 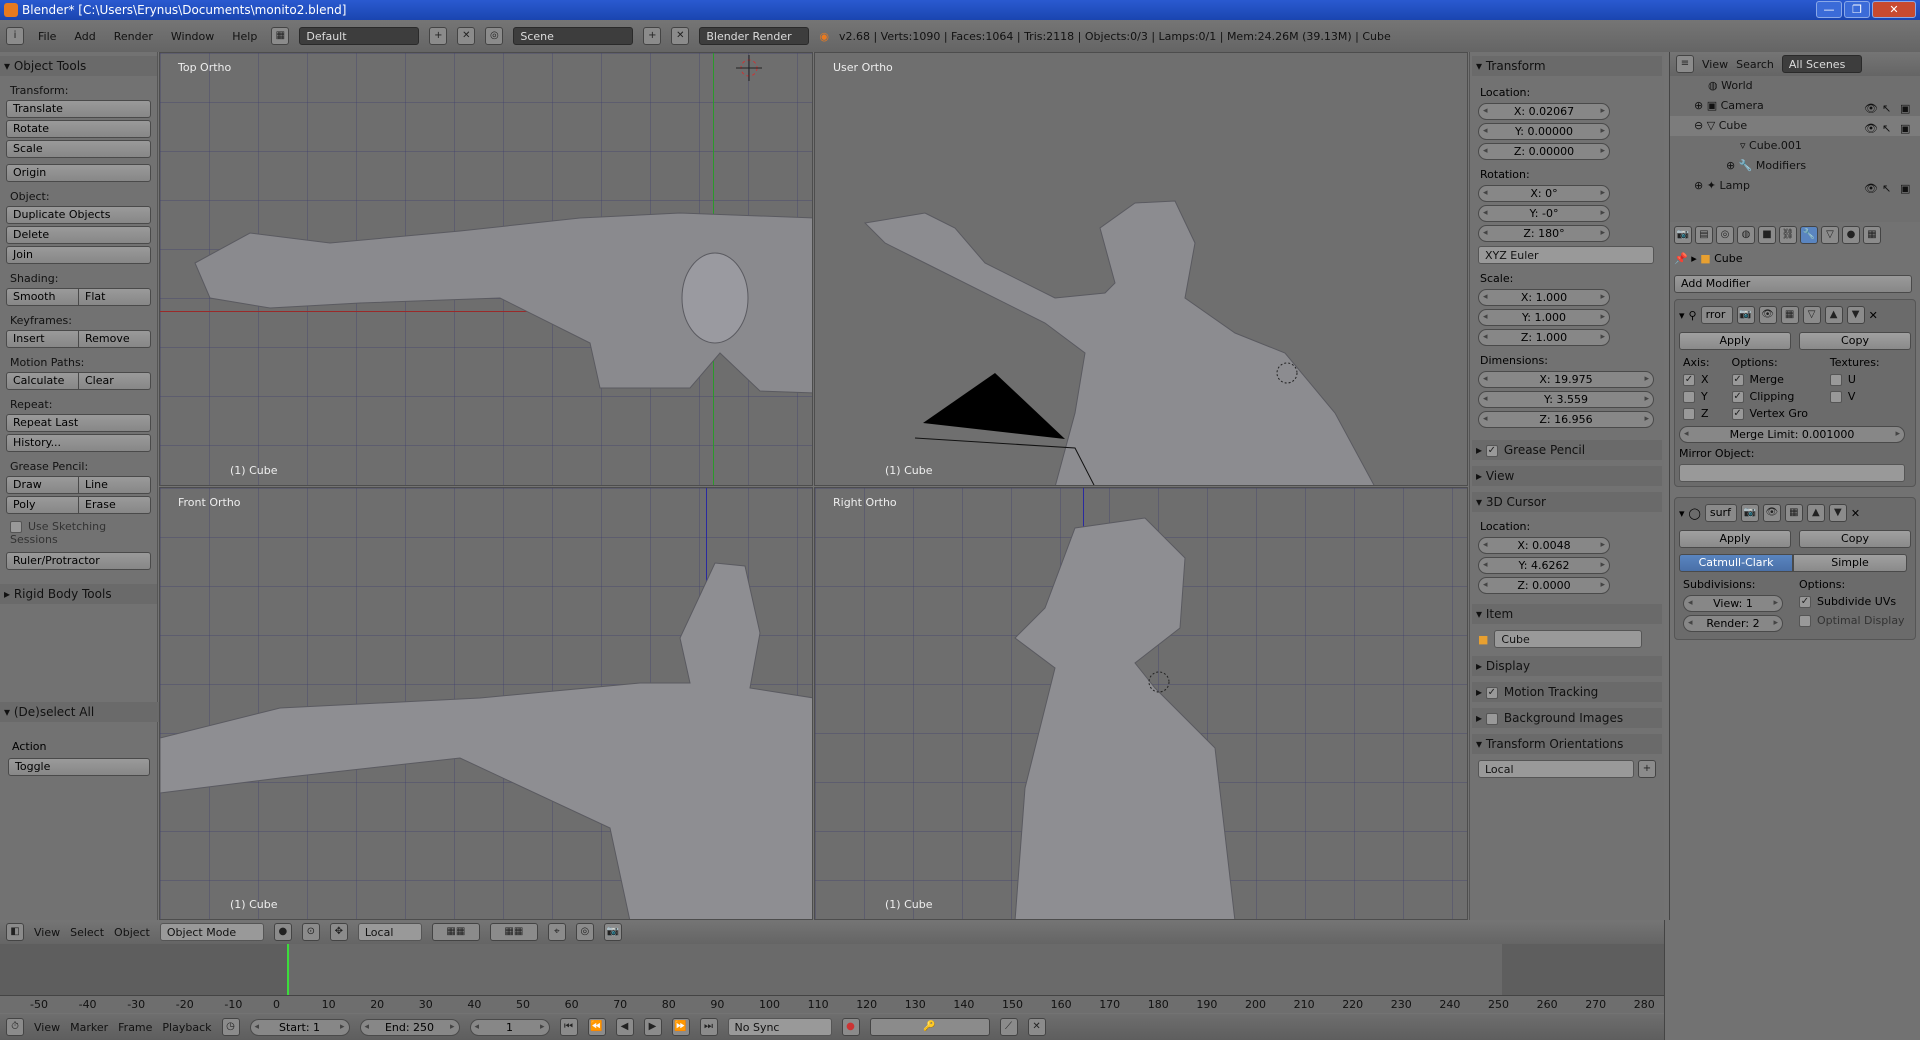 What do you see at coordinates (1733, 623) in the screenshot?
I see `render-levels-field: Render: 2` at bounding box center [1733, 623].